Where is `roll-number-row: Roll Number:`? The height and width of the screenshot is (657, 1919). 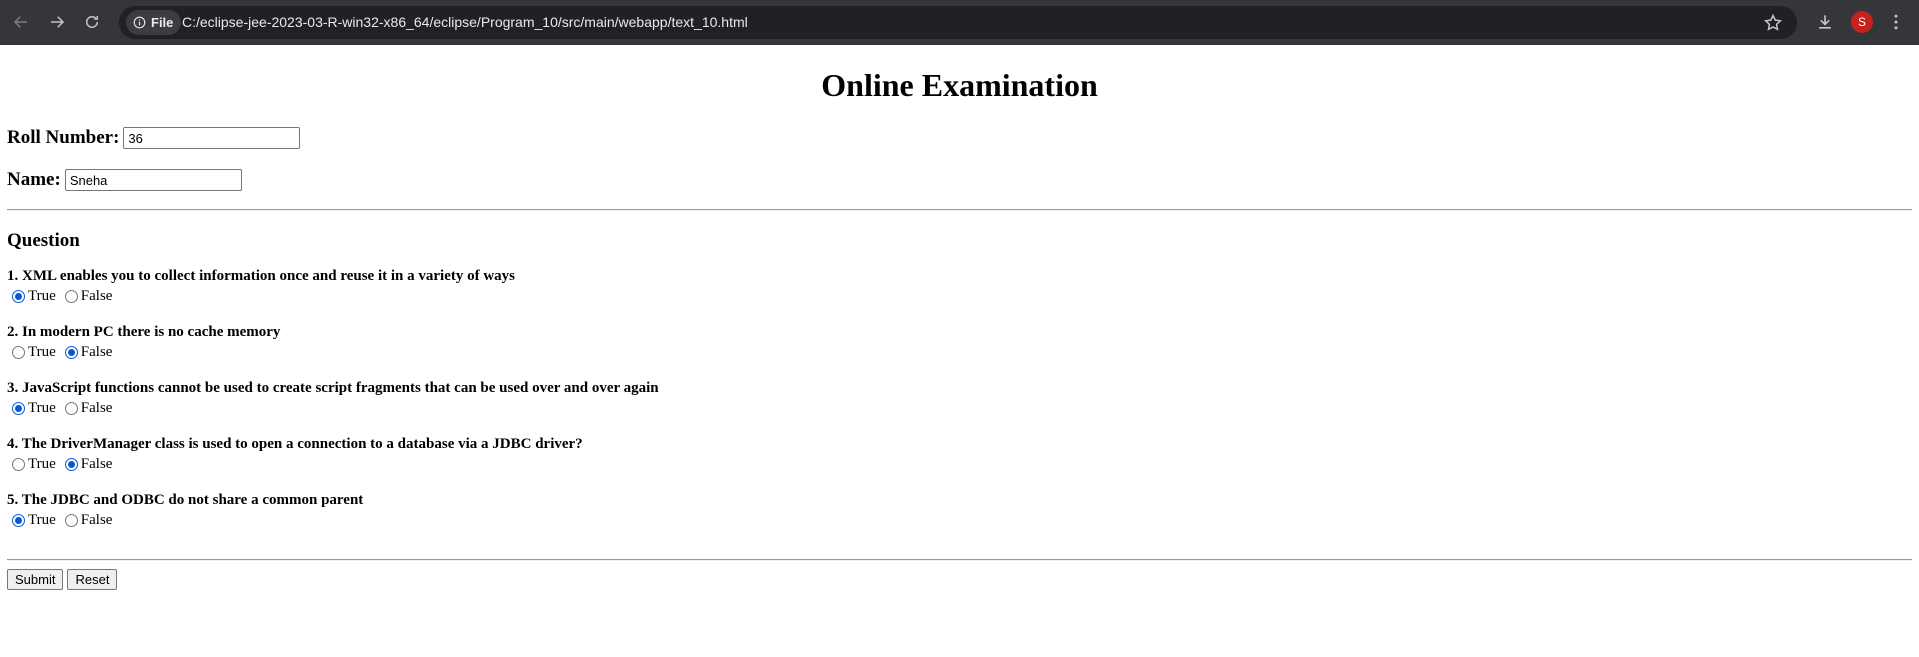 roll-number-row: Roll Number: is located at coordinates (154, 138).